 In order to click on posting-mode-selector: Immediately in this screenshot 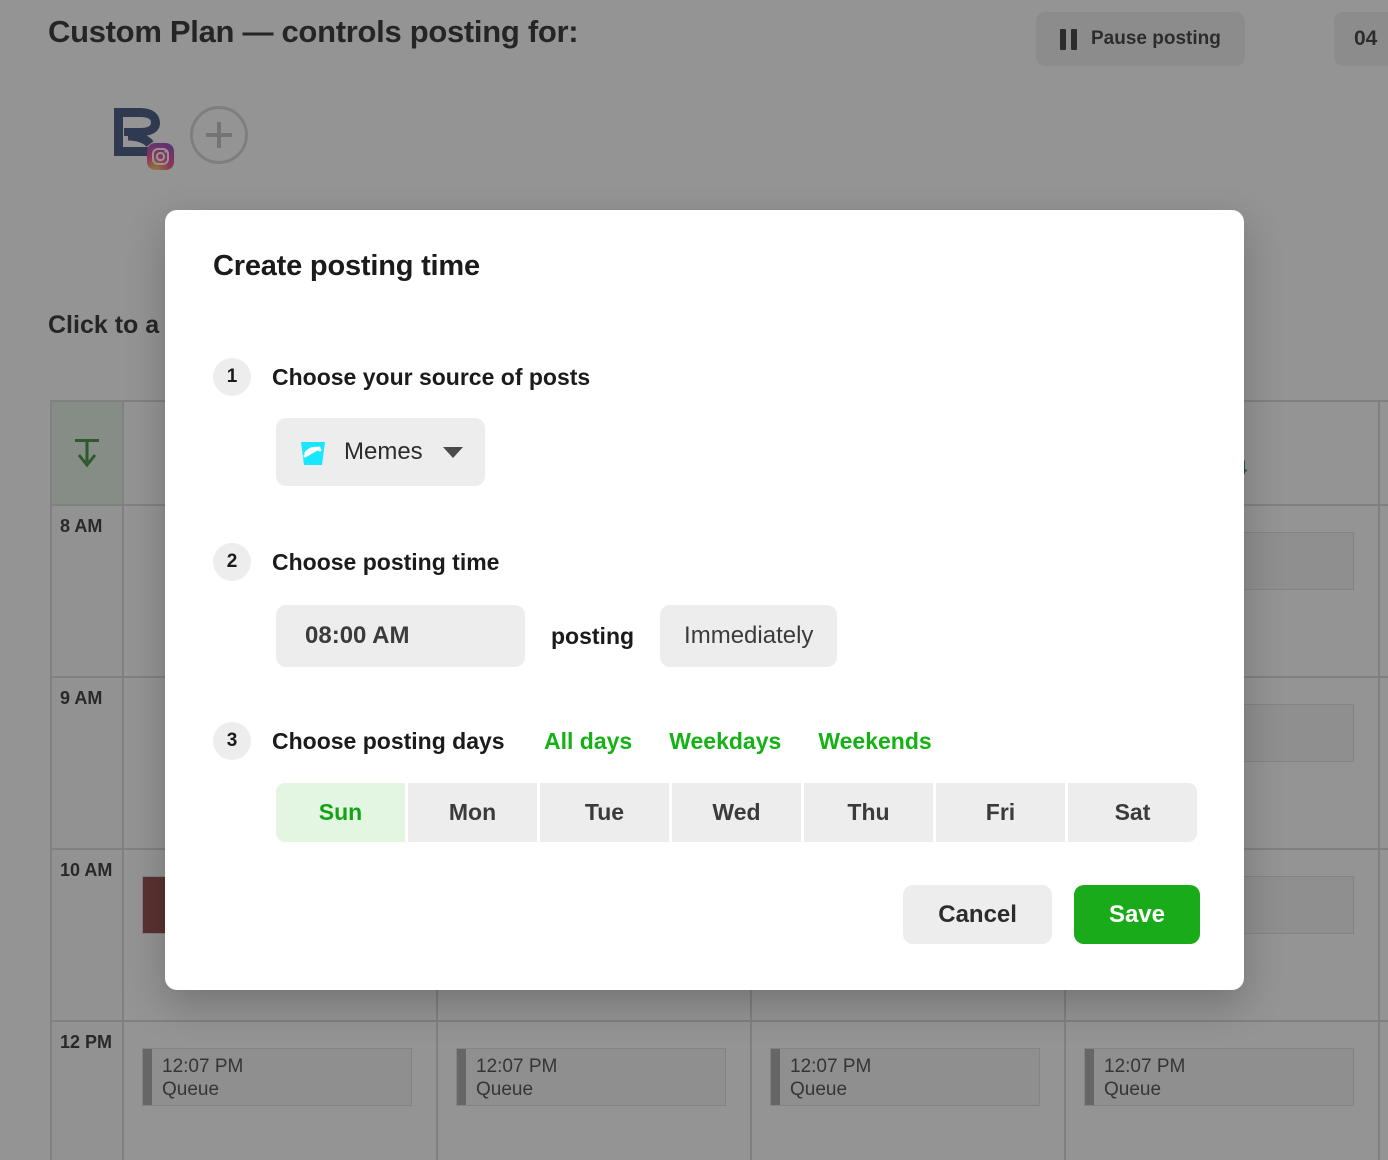, I will do `click(749, 636)`.